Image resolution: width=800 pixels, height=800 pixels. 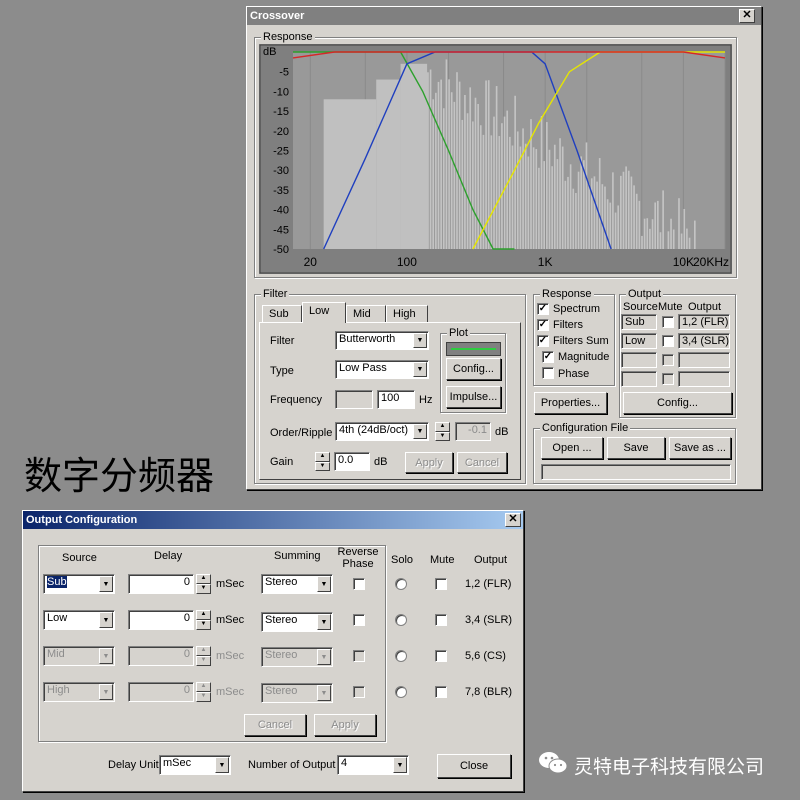 What do you see at coordinates (281, 620) in the screenshot?
I see `summing-value: Stereo` at bounding box center [281, 620].